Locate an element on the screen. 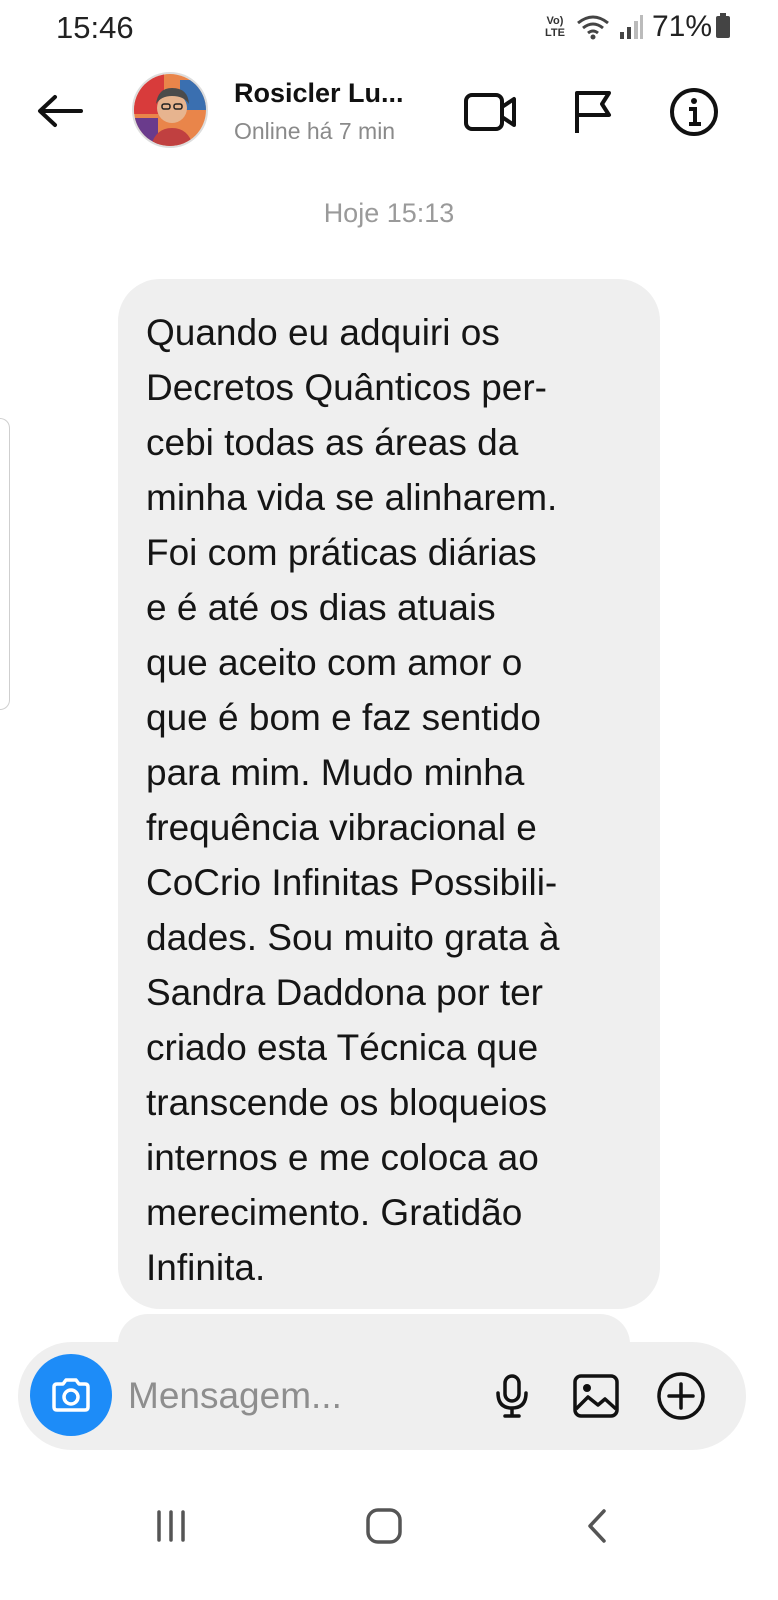 The height and width of the screenshot is (1600, 778). edge-panel-handle is located at coordinates (5, 564).